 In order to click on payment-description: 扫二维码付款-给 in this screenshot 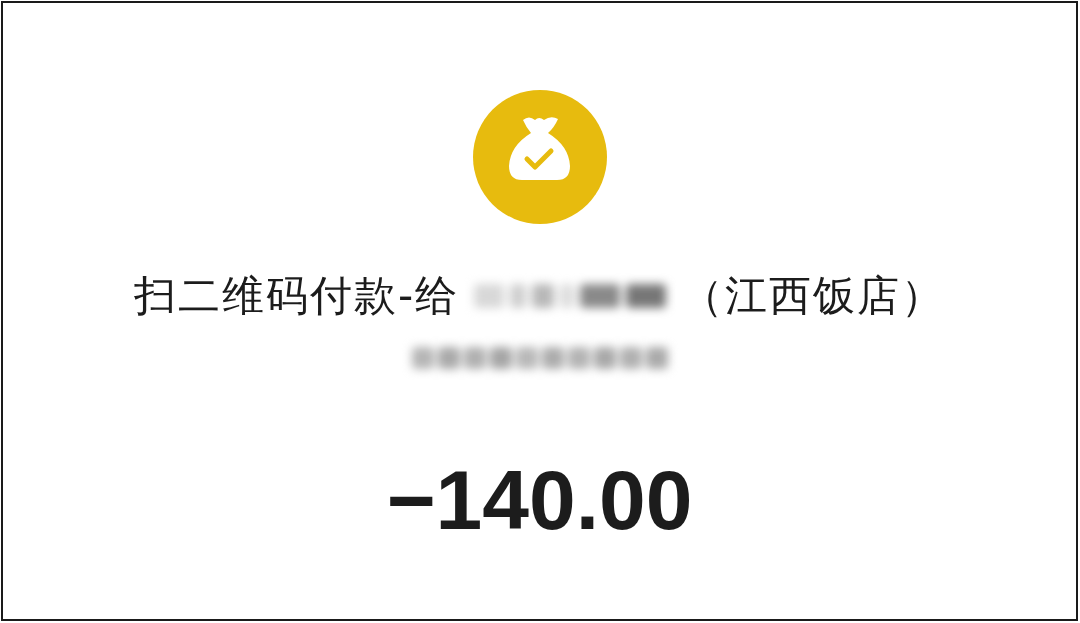, I will do `click(296, 296)`.